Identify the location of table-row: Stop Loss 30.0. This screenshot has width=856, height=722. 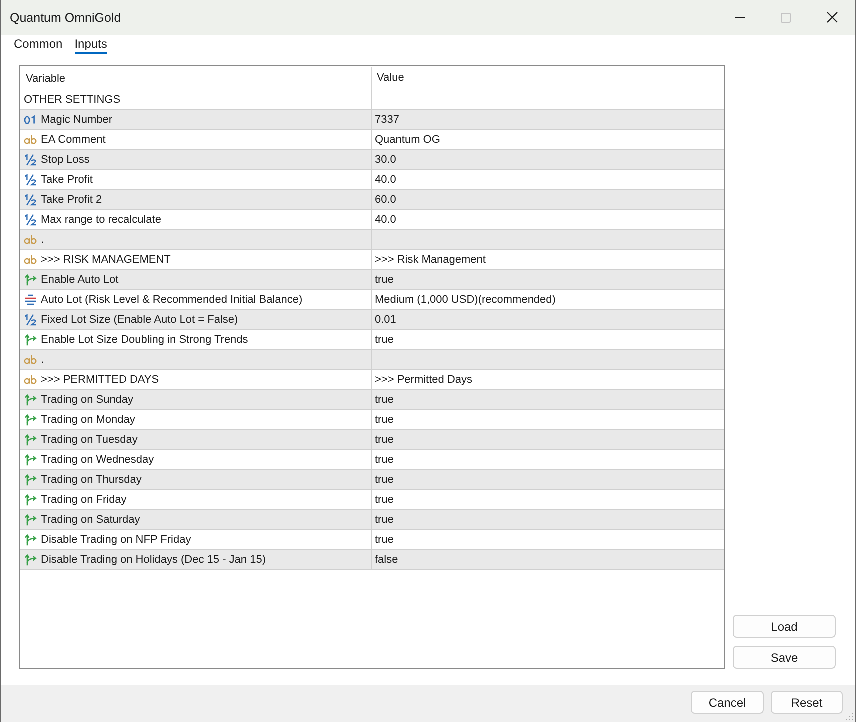
(372, 160).